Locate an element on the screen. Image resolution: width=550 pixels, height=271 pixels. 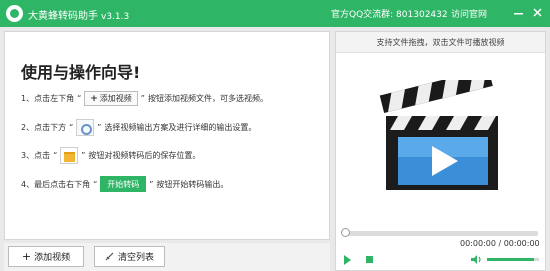
guide-step-4: 4、最后点击右下角 “ 开始转码 ” 按钮开始转码输出。 is located at coordinates (124, 184).